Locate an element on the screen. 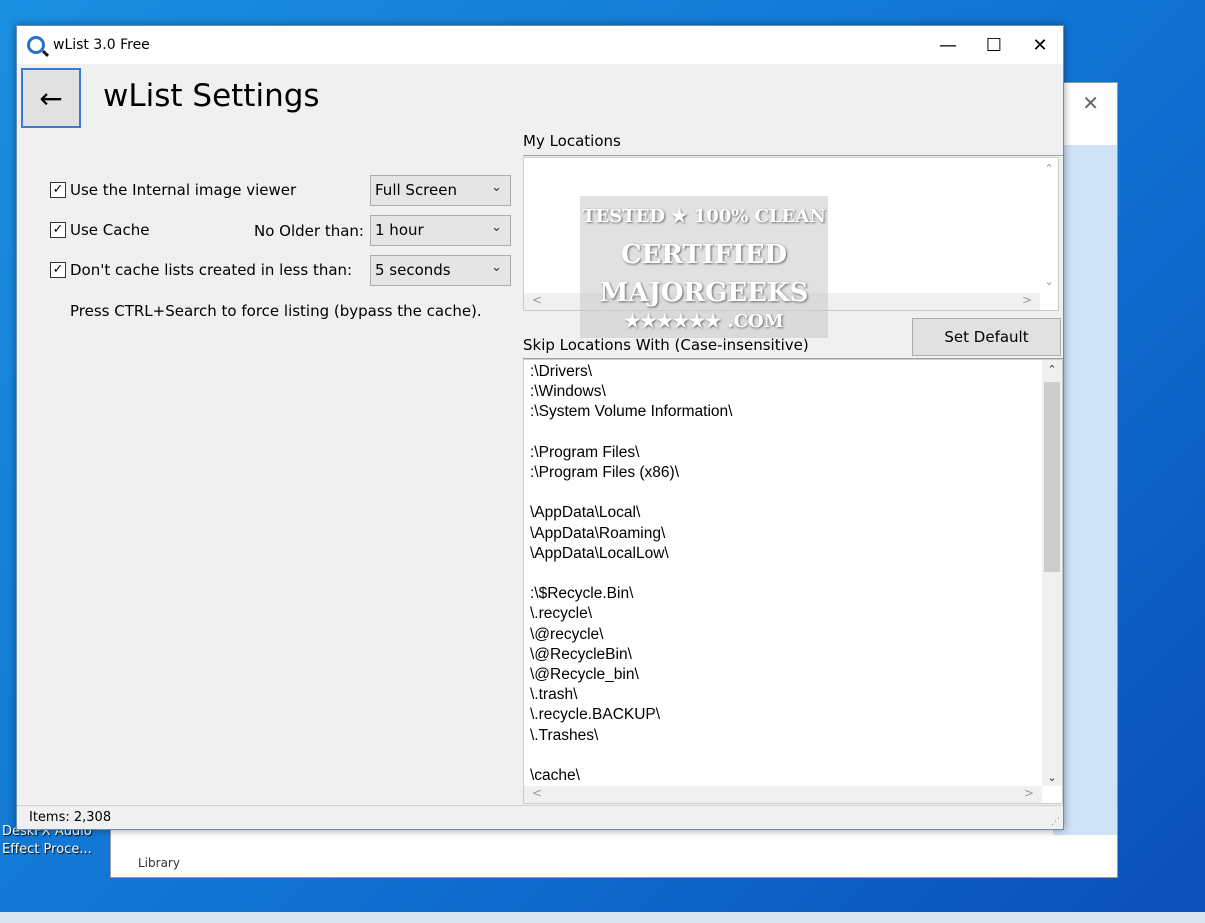 Image resolution: width=1205 pixels, height=923 pixels. viewer-mode-select: Full Screen ⌄ is located at coordinates (440, 190).